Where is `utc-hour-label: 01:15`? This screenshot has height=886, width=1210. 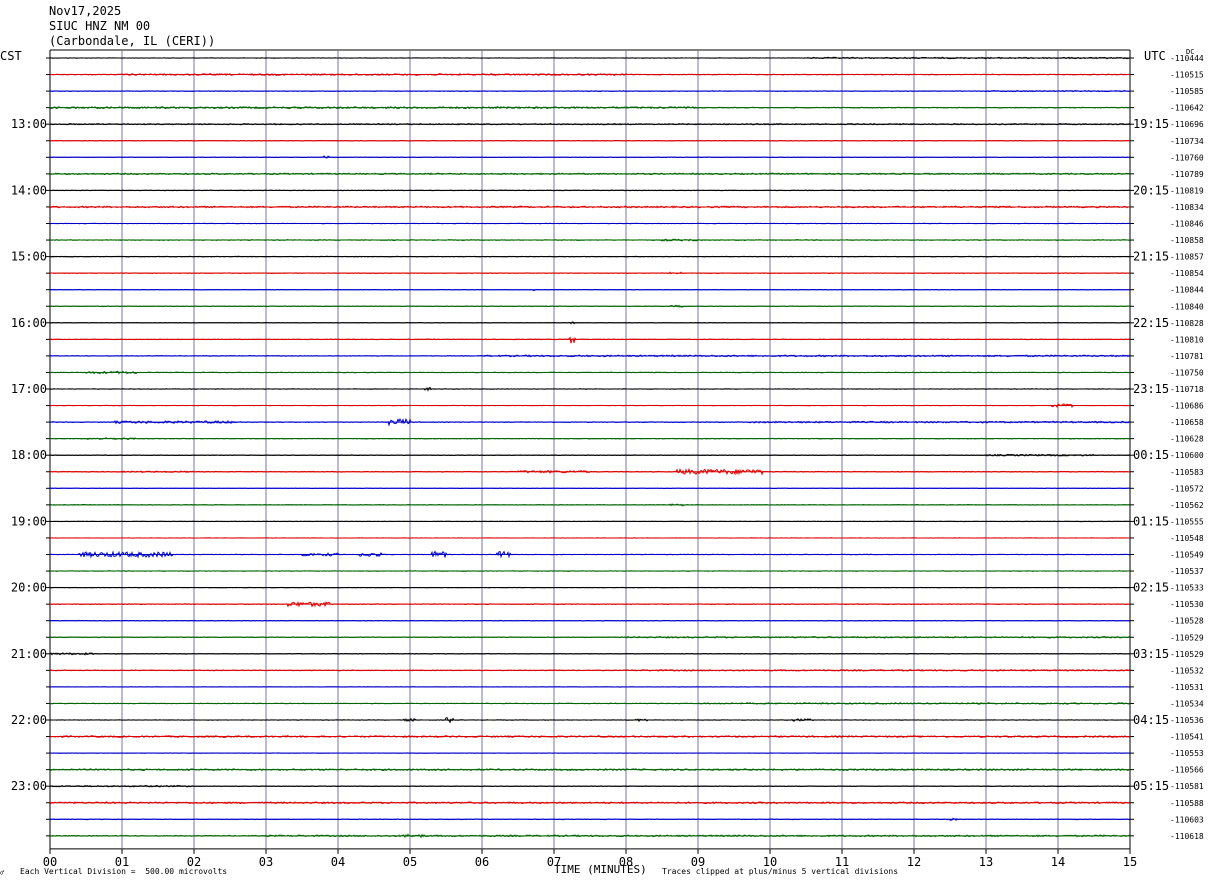 utc-hour-label: 01:15 is located at coordinates (1151, 521).